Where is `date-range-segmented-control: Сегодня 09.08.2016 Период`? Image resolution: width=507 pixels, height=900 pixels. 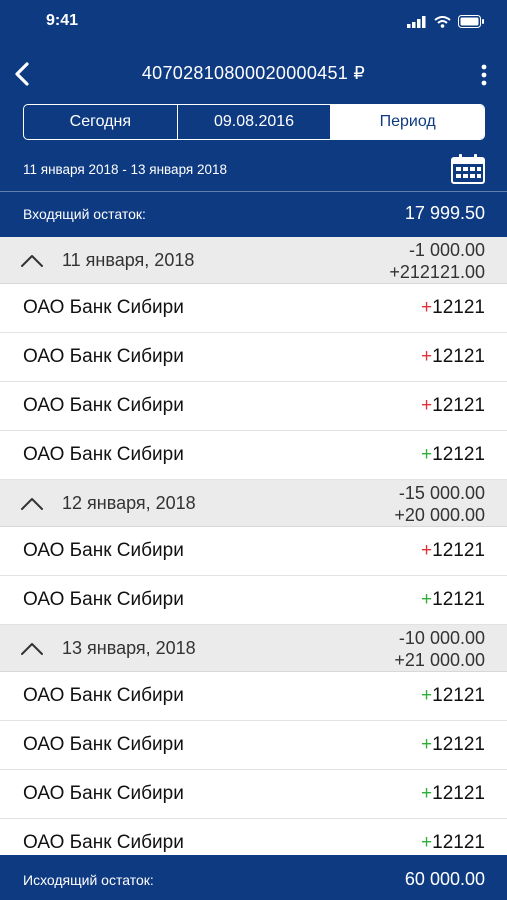
date-range-segmented-control: Сегодня 09.08.2016 Период is located at coordinates (254, 122).